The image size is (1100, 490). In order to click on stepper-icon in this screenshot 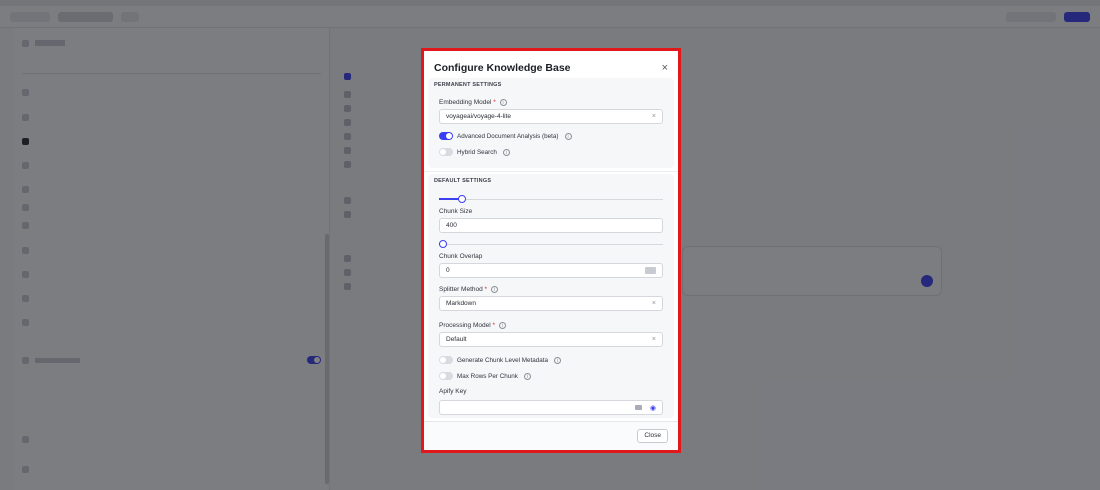, I will do `click(650, 270)`.